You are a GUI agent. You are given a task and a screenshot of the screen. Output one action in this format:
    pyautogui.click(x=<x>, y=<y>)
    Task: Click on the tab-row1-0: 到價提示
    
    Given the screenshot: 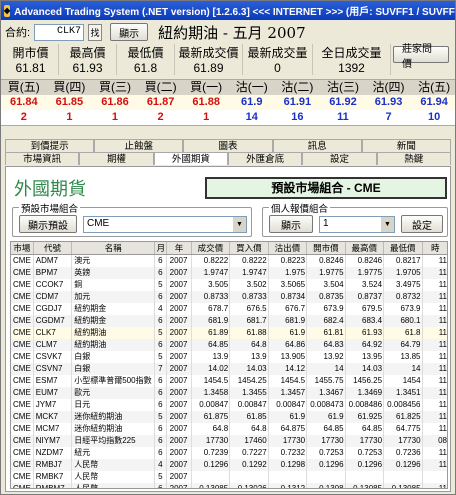 What is the action you would take?
    pyautogui.click(x=50, y=145)
    